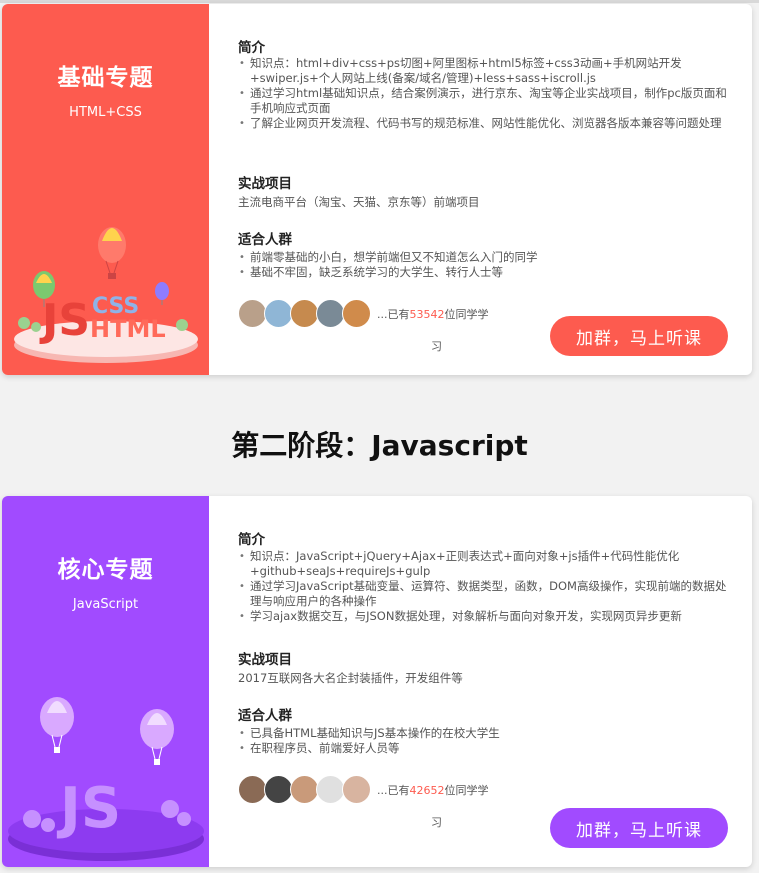 This screenshot has height=873, width=759. I want to click on audience-item: 基础不牢固，缺乏系统学习的大学生、转行人士等, so click(487, 272).